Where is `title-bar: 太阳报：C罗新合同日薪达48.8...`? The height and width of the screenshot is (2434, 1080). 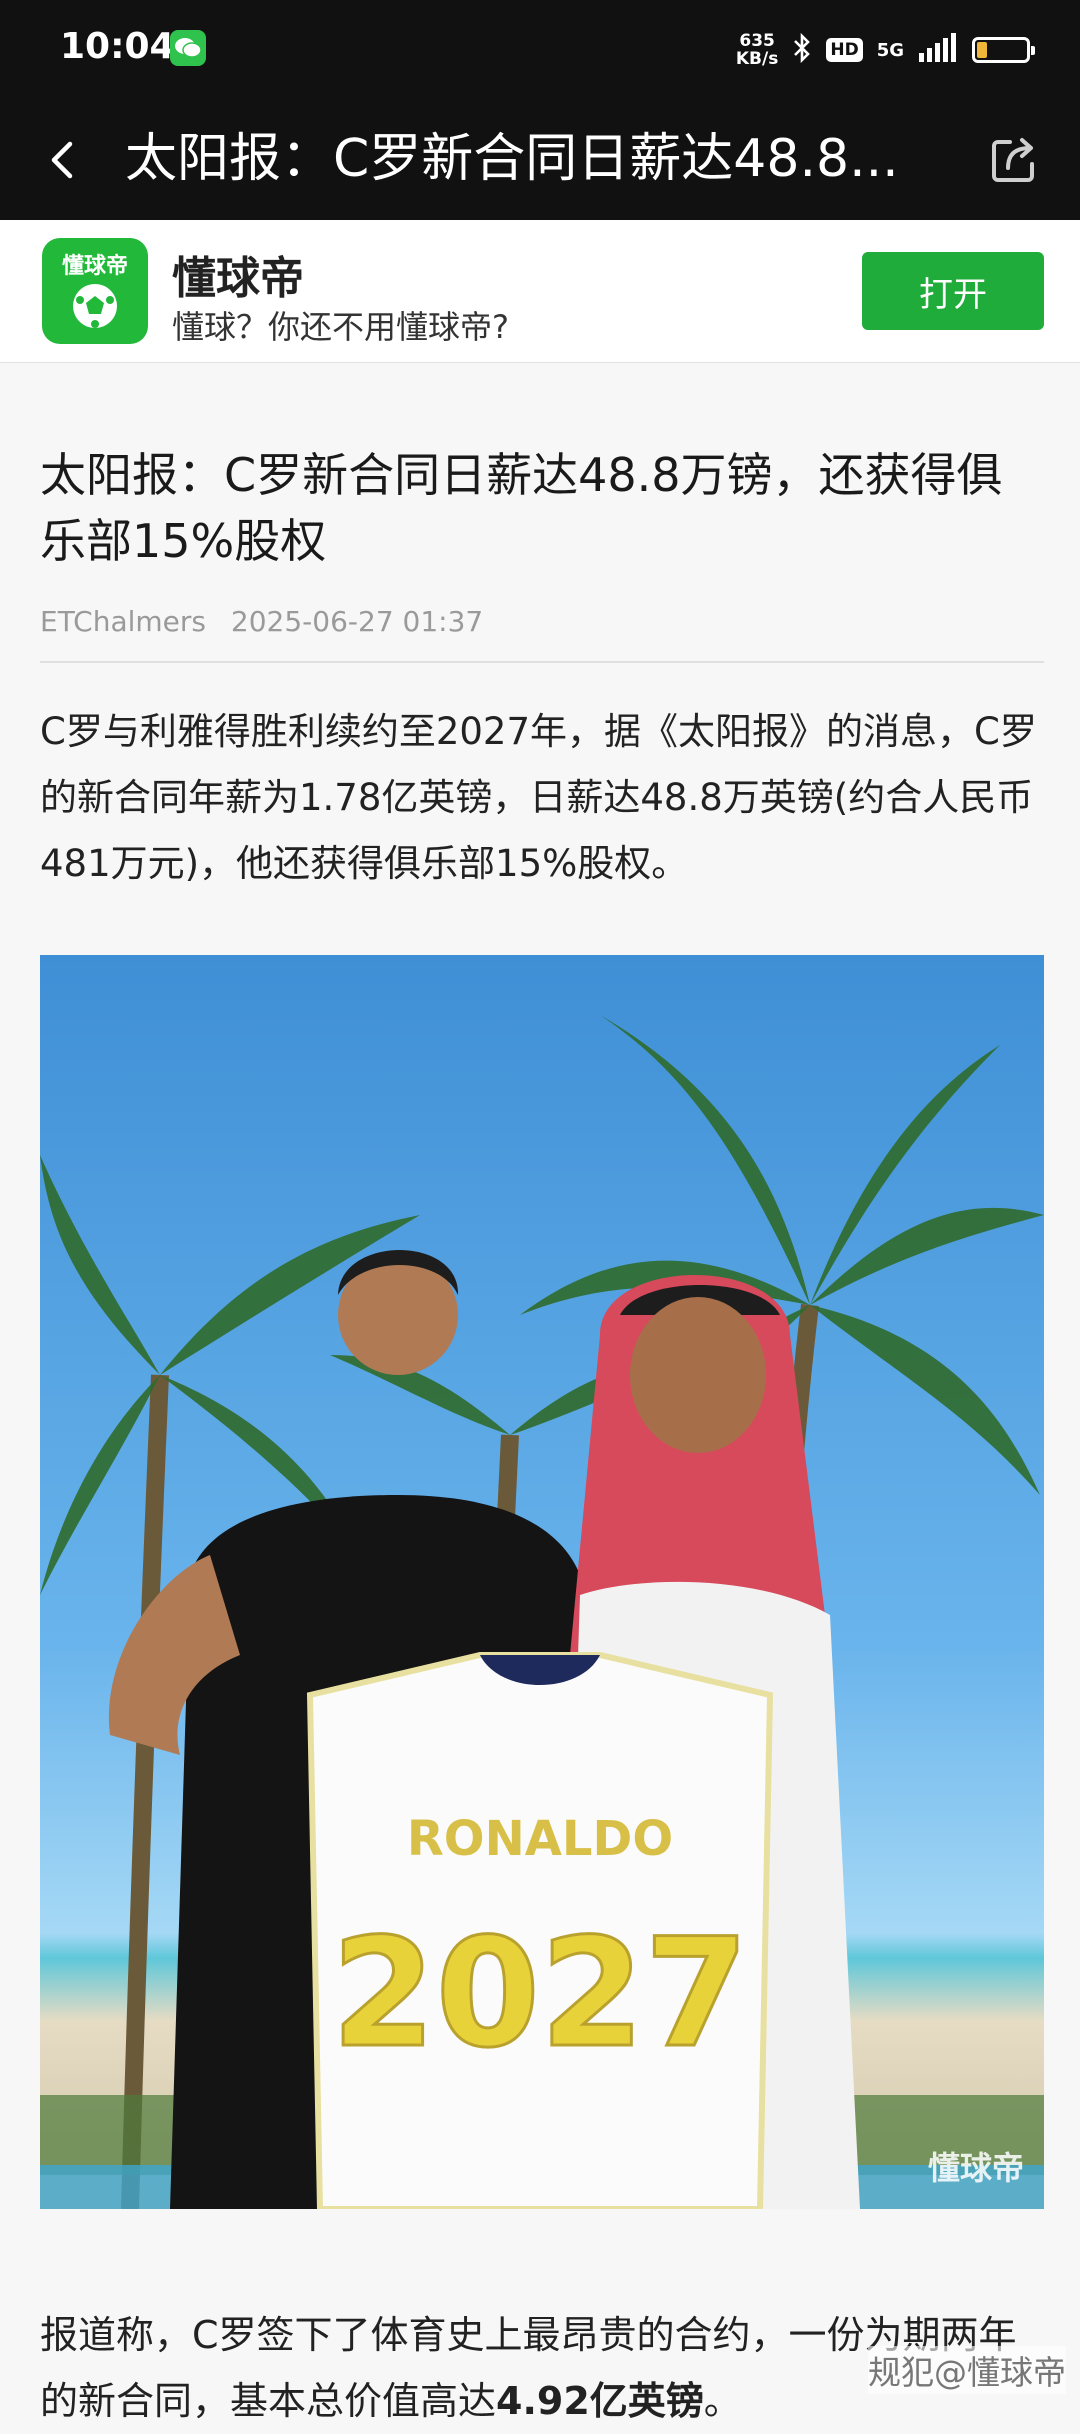
title-bar: 太阳报：C罗新合同日薪达48.8... is located at coordinates (540, 160).